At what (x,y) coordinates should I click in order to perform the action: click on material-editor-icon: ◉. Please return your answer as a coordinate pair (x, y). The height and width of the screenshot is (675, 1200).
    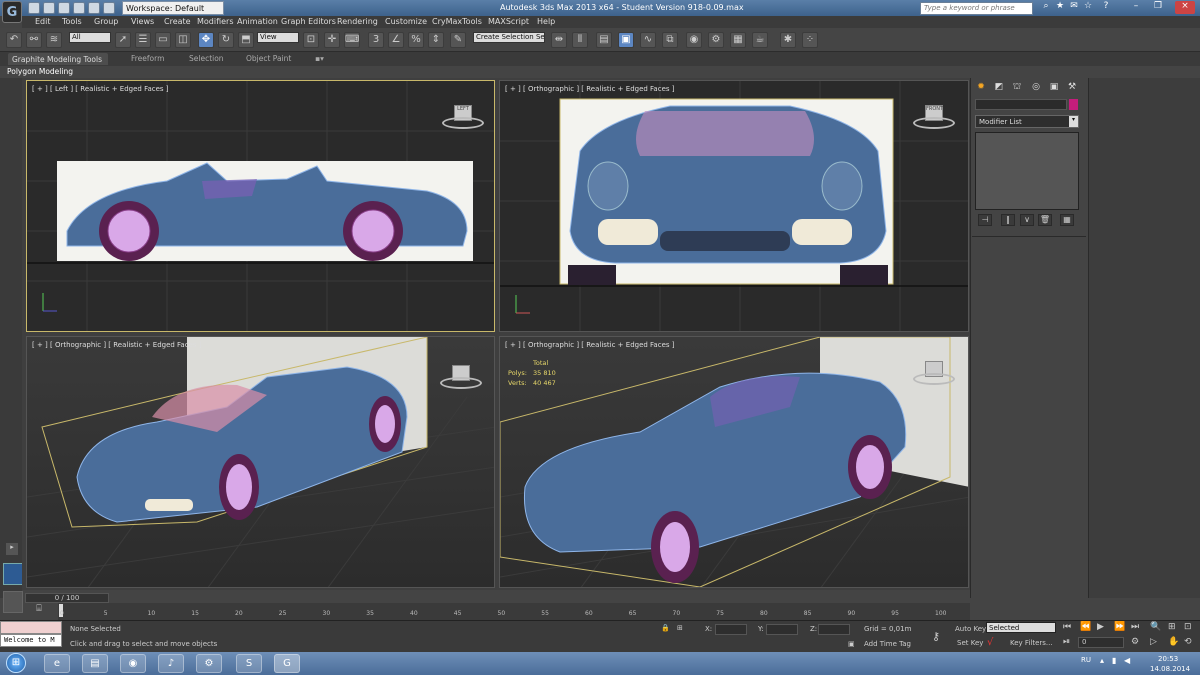
    Looking at the image, I should click on (694, 40).